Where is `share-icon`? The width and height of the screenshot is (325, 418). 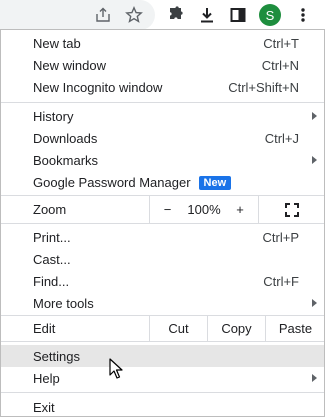 share-icon is located at coordinates (103, 15).